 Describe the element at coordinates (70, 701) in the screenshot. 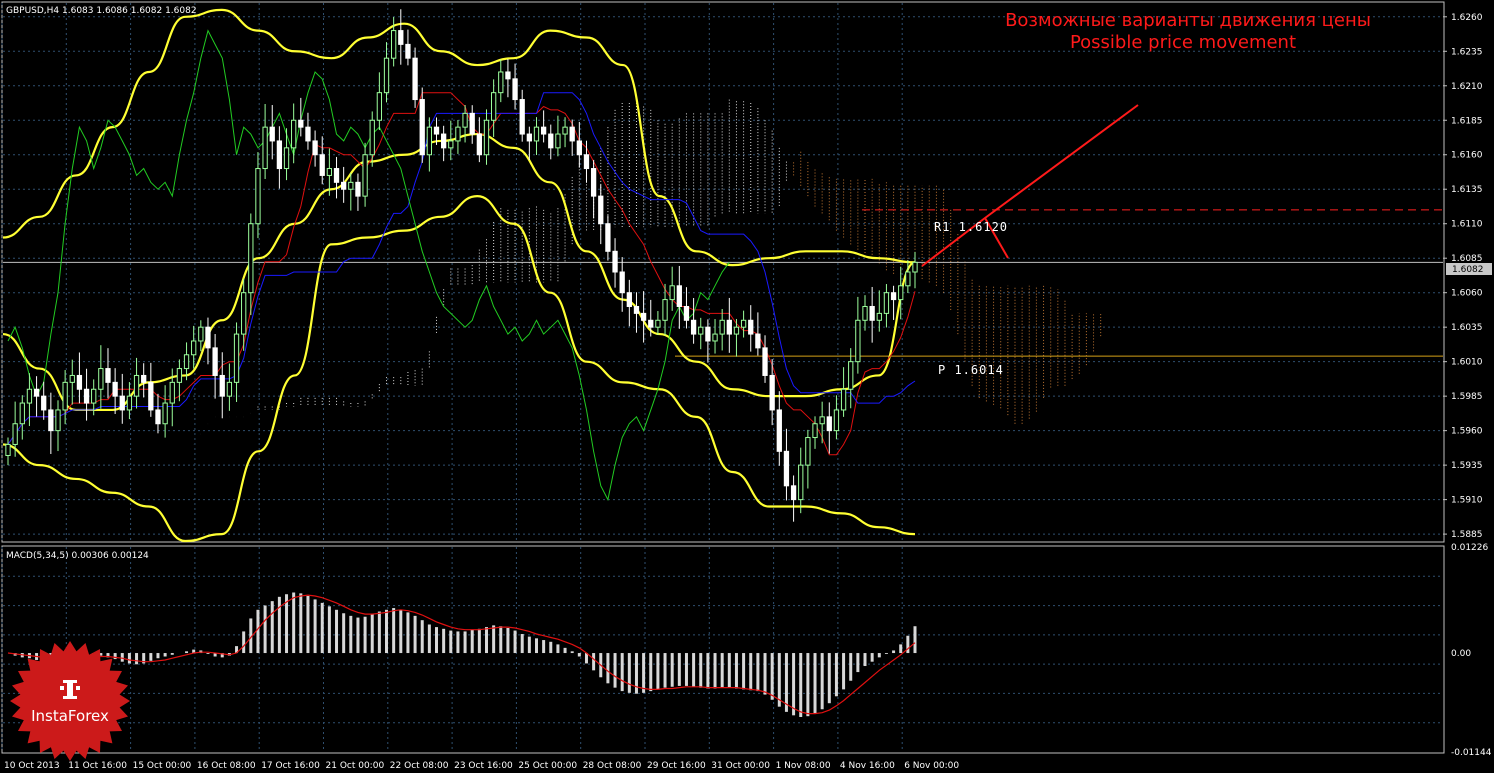

I see `logo-burst` at that location.